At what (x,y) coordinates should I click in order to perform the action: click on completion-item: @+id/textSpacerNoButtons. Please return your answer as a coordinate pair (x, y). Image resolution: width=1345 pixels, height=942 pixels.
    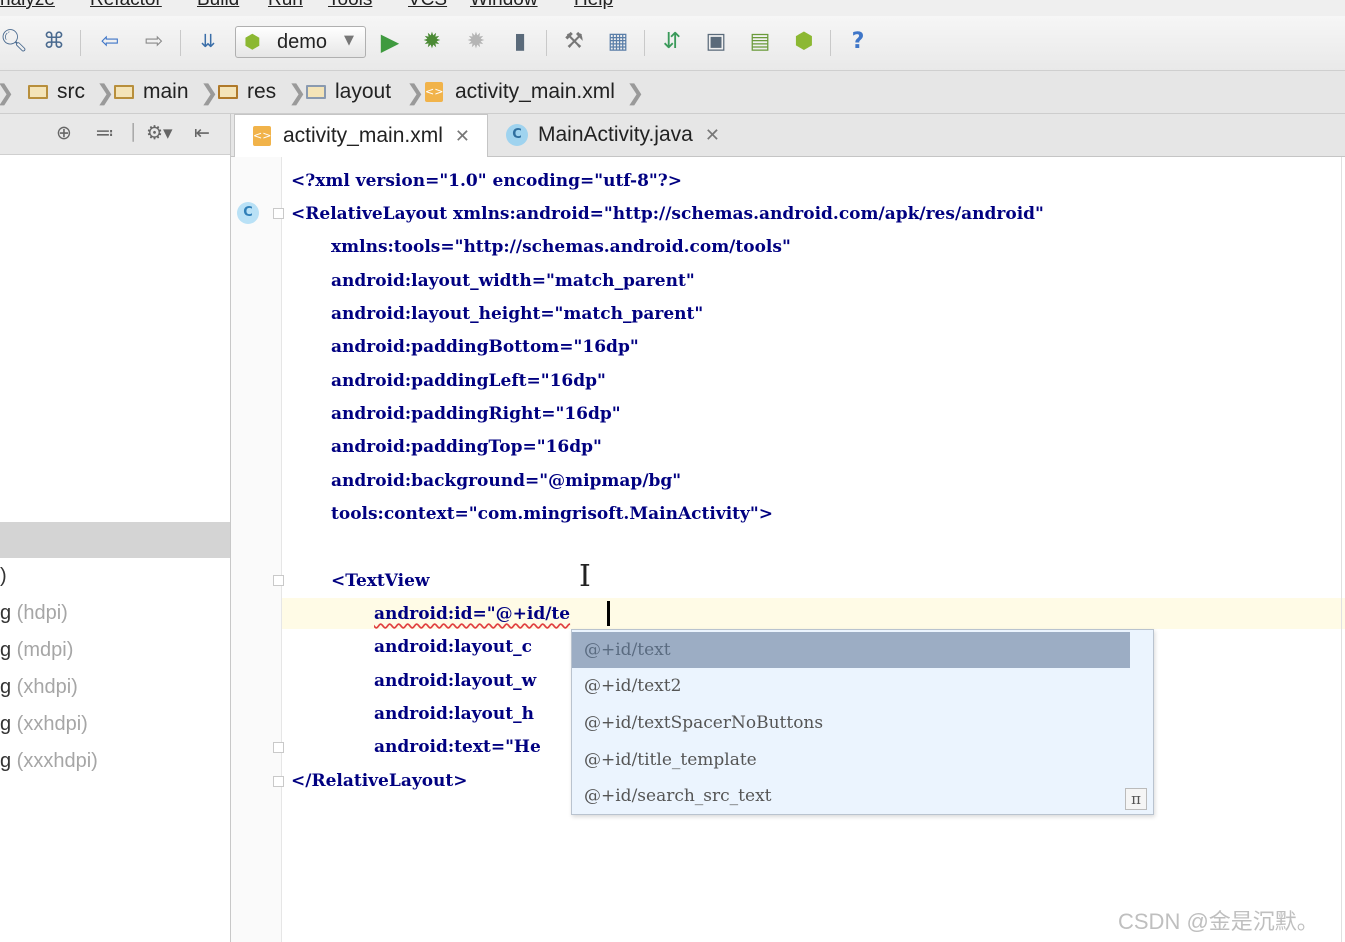
    Looking at the image, I should click on (851, 723).